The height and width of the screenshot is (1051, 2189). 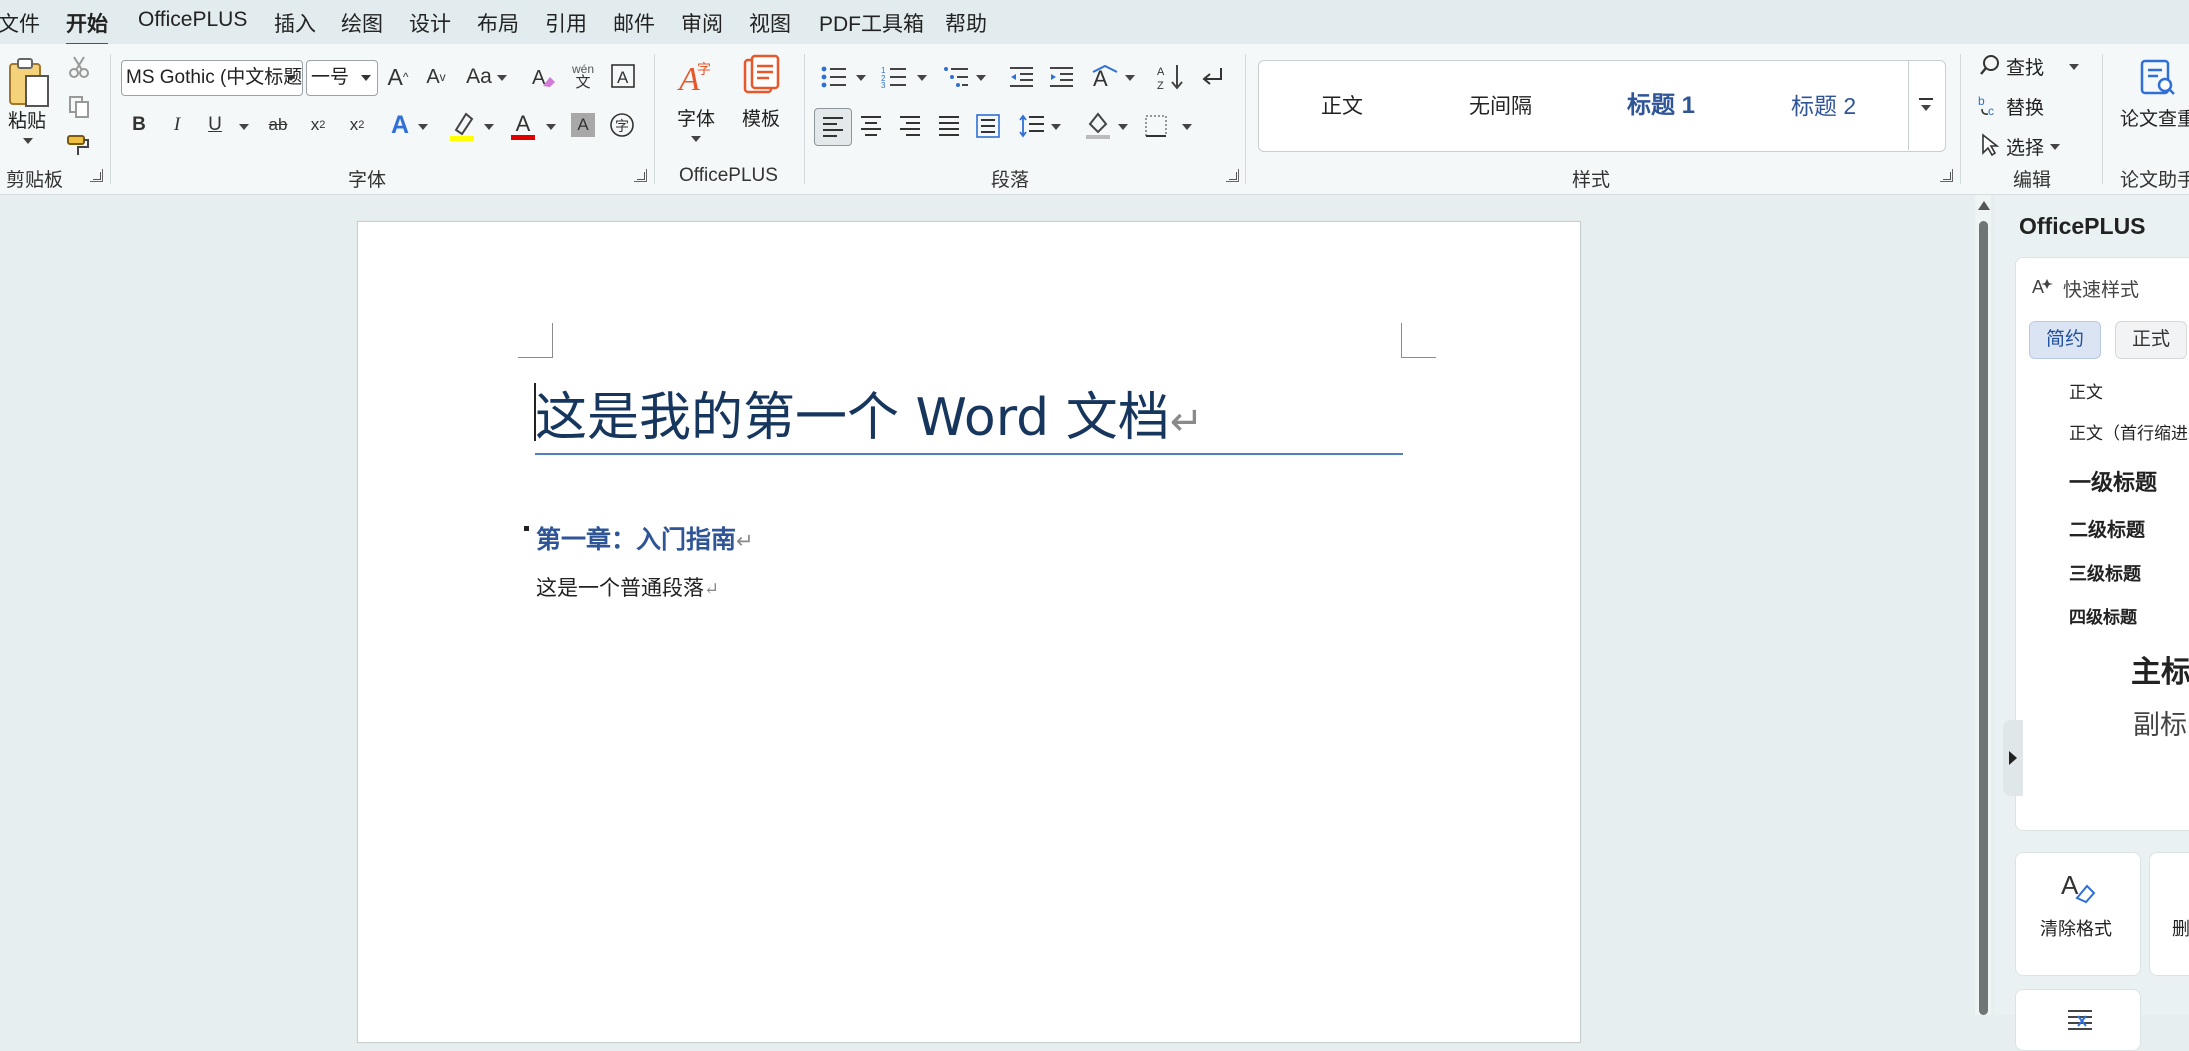 What do you see at coordinates (627, 587) in the screenshot?
I see `document-paragraph: 这是一个普通段落↵` at bounding box center [627, 587].